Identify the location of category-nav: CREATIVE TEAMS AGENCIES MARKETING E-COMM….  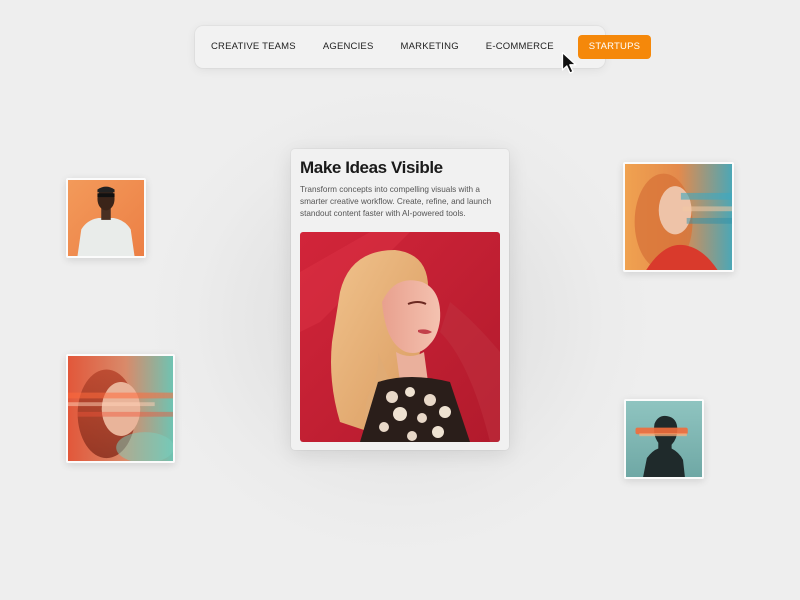
(423, 47).